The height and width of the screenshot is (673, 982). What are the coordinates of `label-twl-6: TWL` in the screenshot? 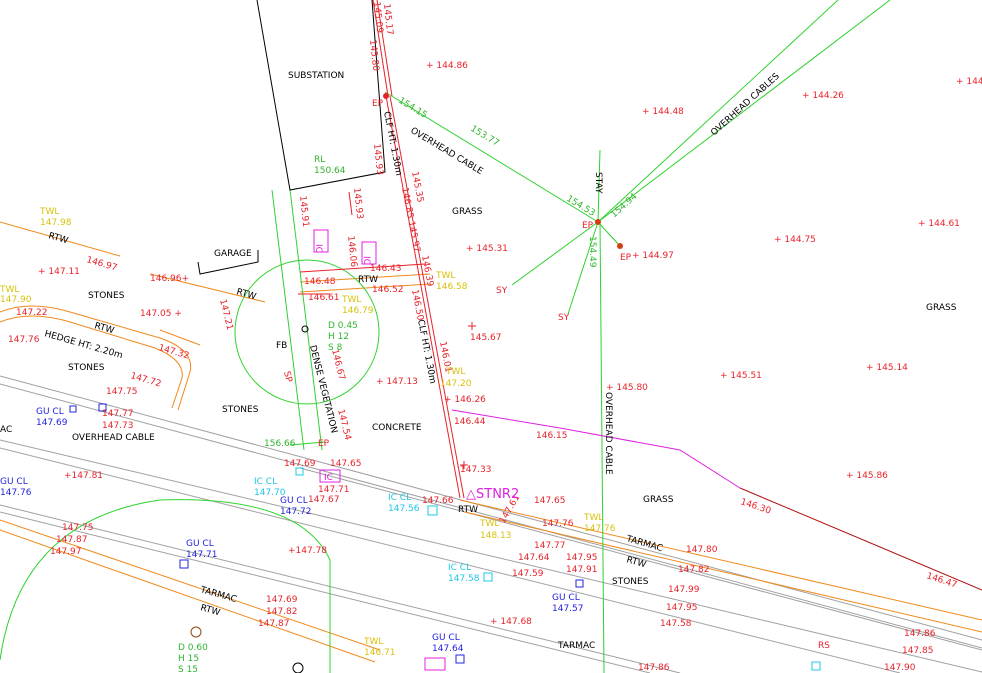 It's located at (489, 524).